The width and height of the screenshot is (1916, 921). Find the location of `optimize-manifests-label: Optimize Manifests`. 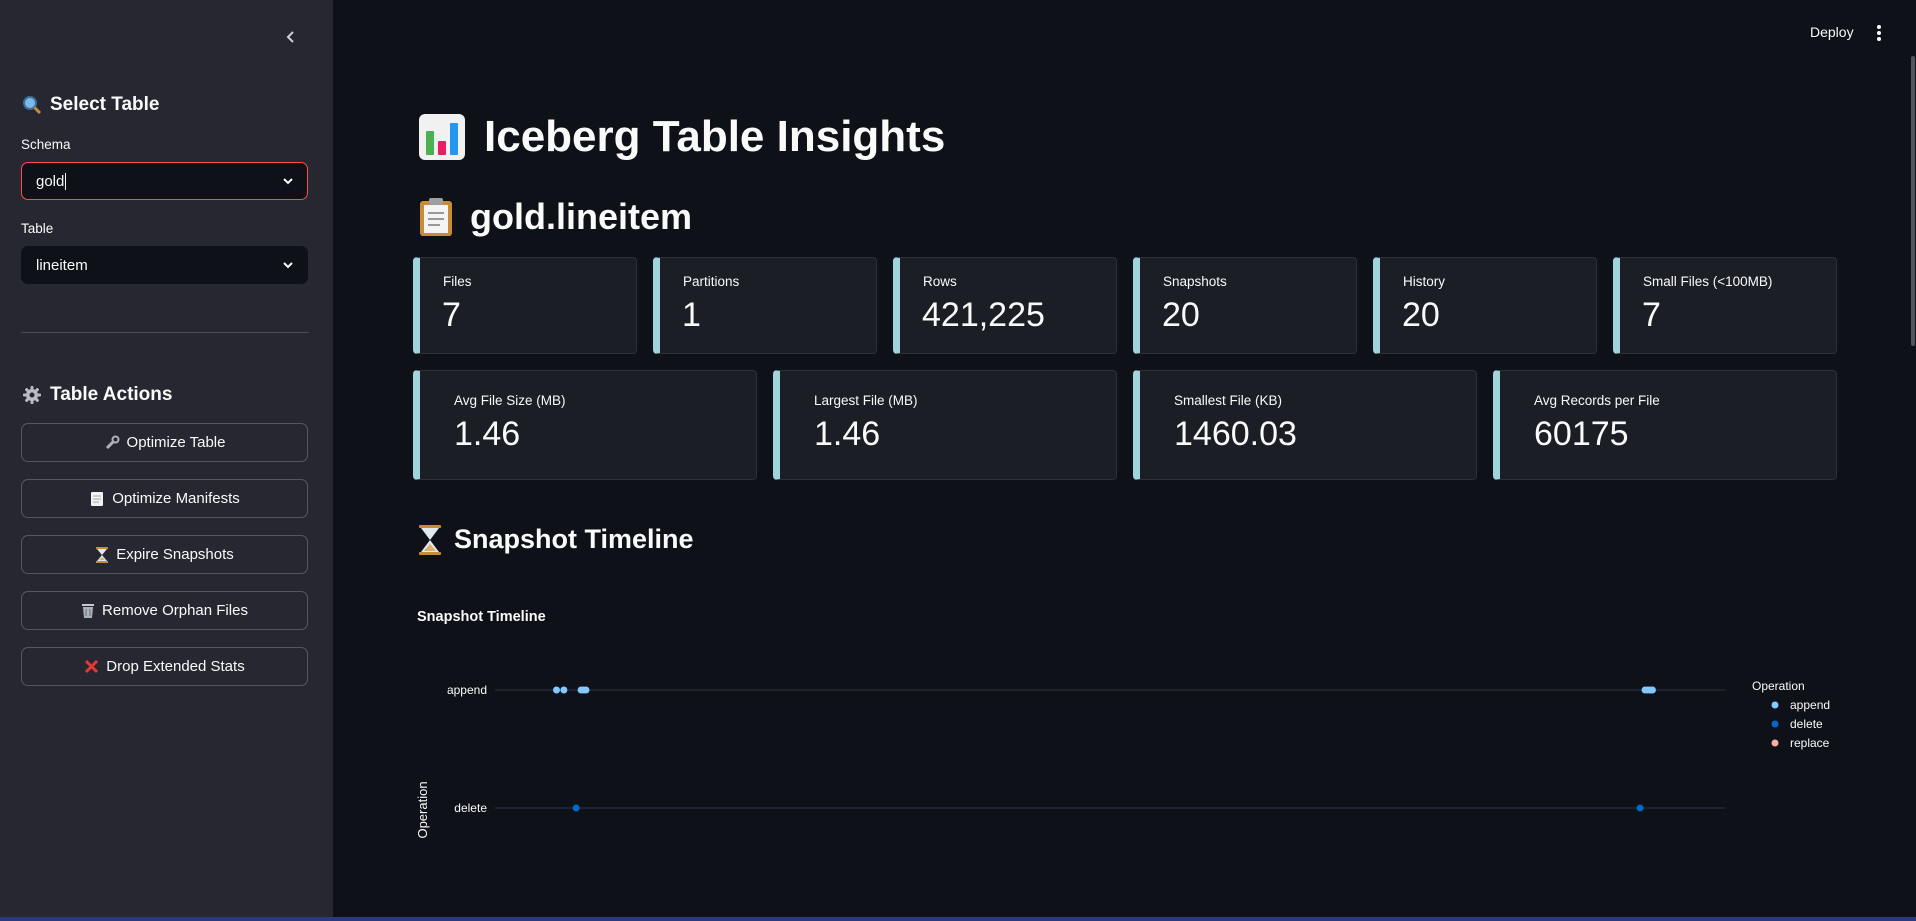

optimize-manifests-label: Optimize Manifests is located at coordinates (176, 498).